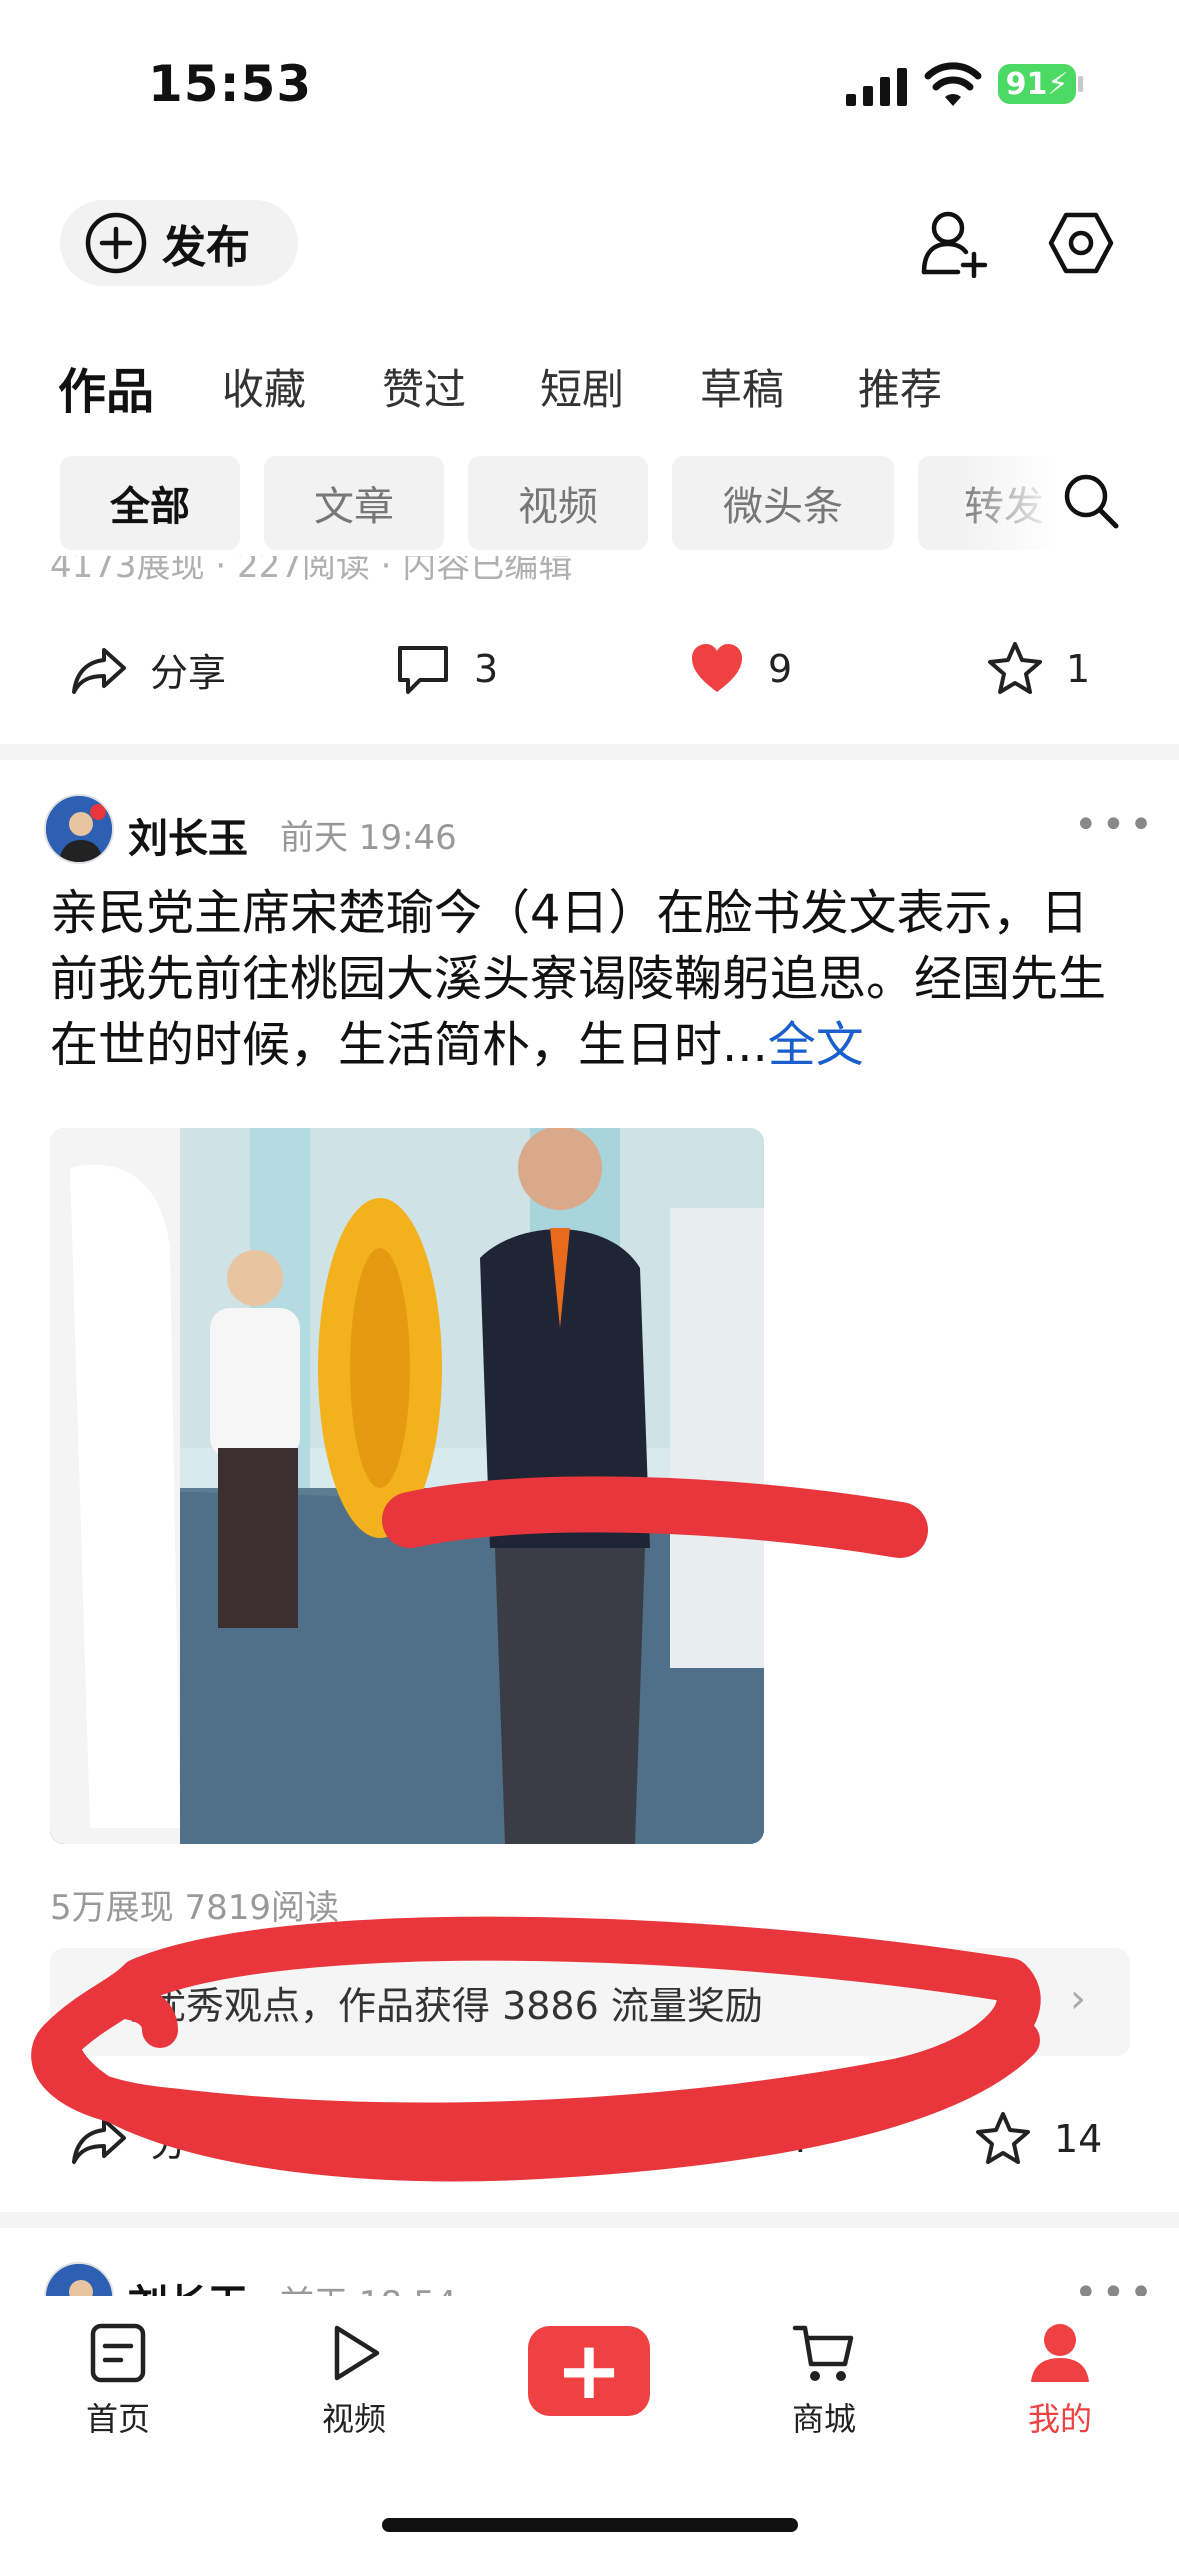 Image resolution: width=1179 pixels, height=2556 pixels. Describe the element at coordinates (1078, 1999) in the screenshot. I see `chevron-right-icon: ›` at that location.